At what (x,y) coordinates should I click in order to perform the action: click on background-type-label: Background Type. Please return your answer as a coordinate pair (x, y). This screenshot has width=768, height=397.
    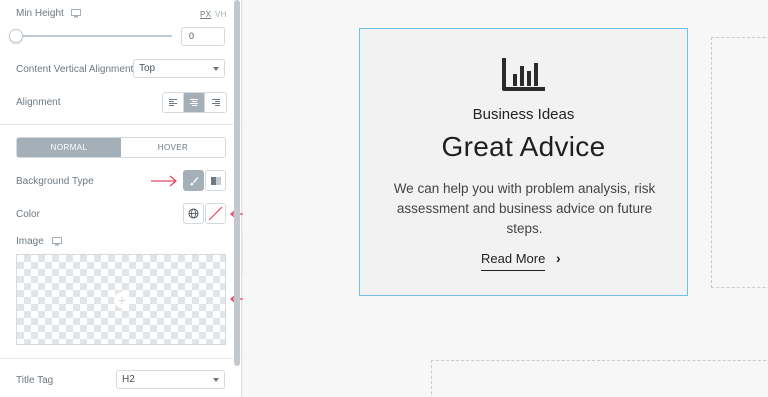
    Looking at the image, I should click on (55, 181).